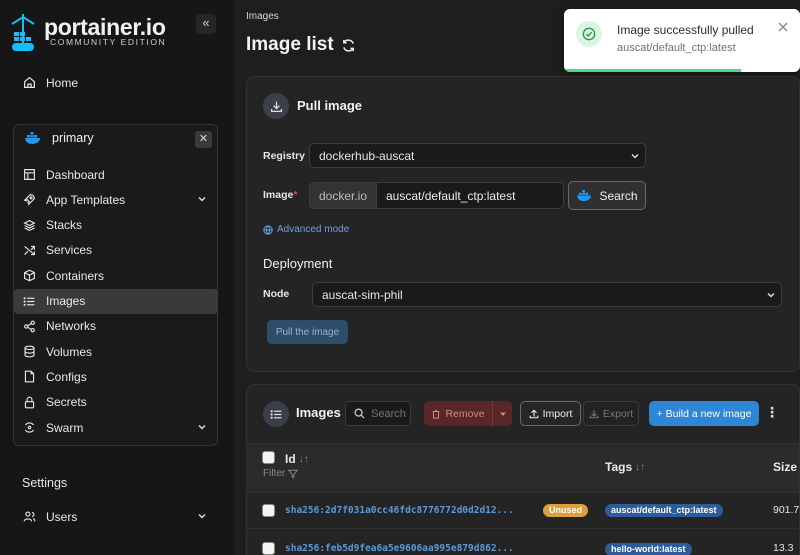 This screenshot has width=800, height=555. What do you see at coordinates (116, 351) in the screenshot?
I see `sidebar-item-volumes: Volumes` at bounding box center [116, 351].